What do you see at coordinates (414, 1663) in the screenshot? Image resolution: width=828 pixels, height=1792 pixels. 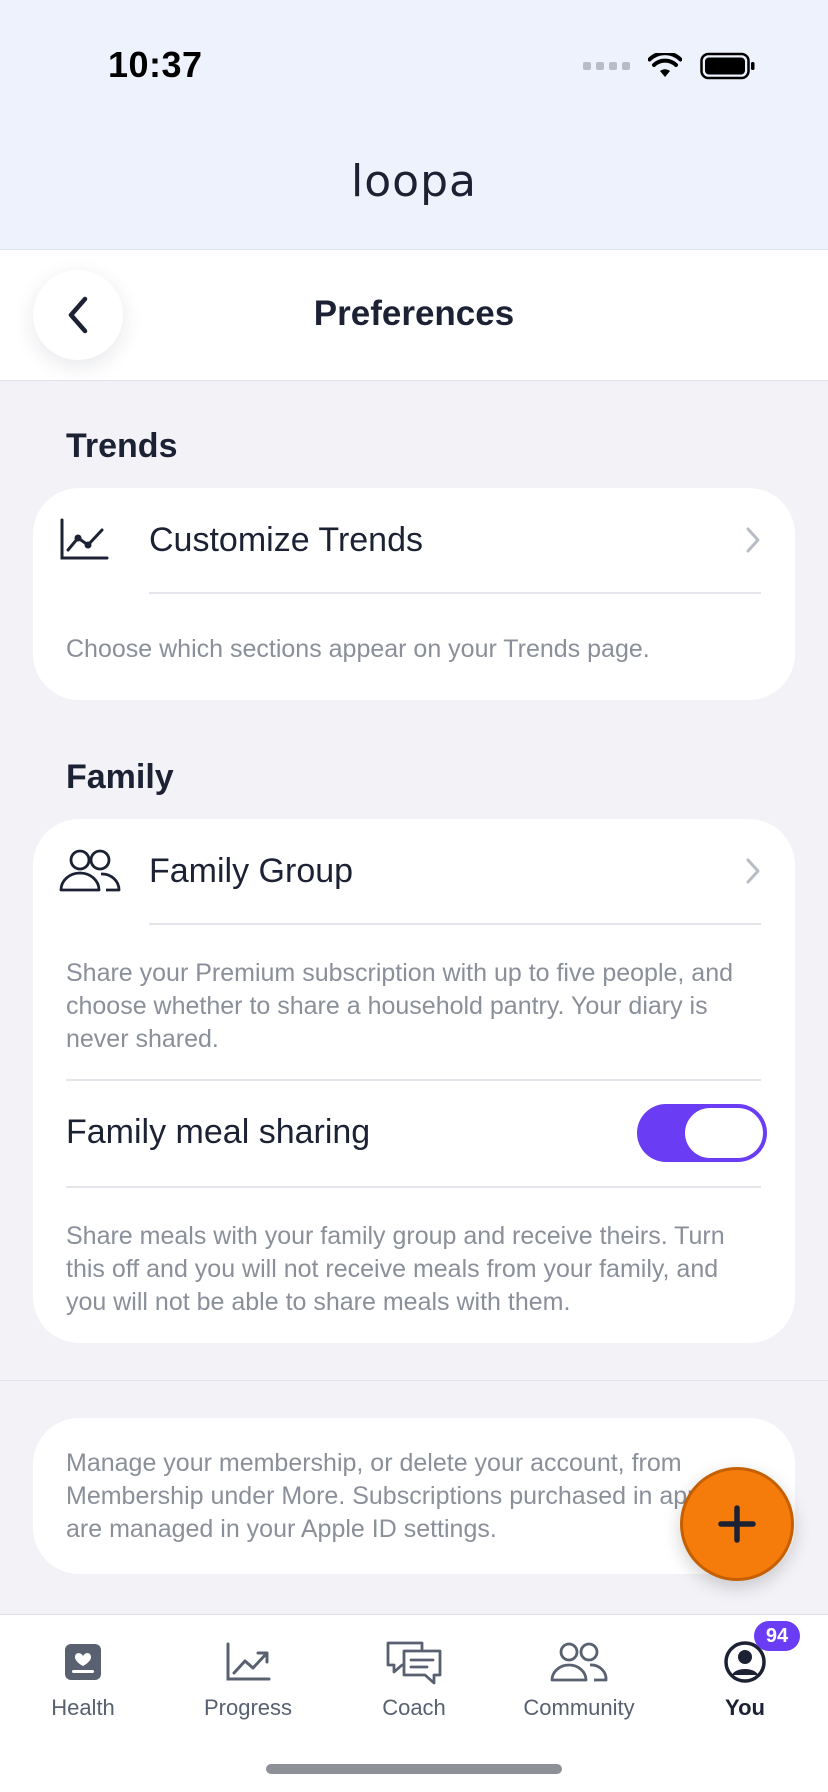 I see `chat-icon` at bounding box center [414, 1663].